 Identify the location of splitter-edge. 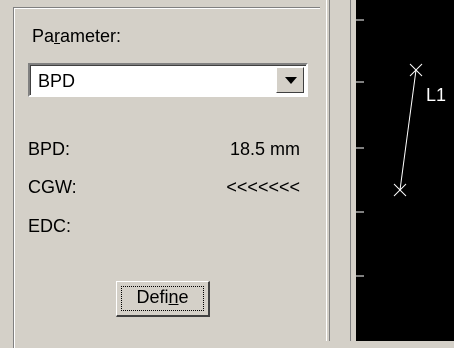
(350, 170).